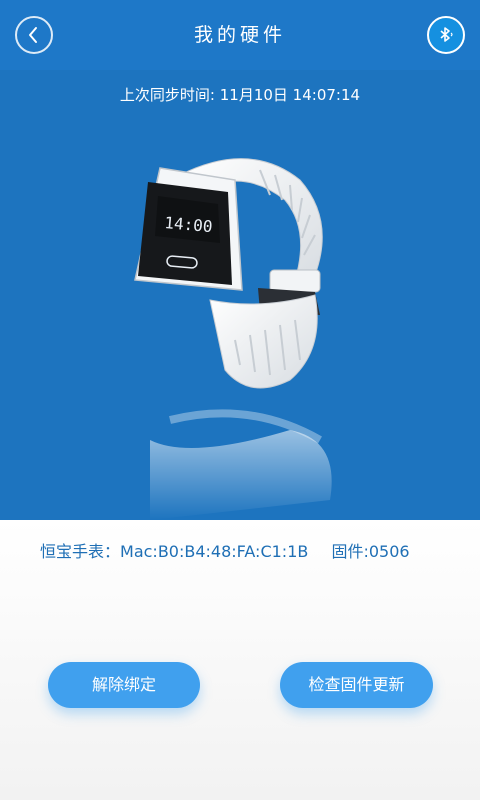 Image resolution: width=480 pixels, height=800 pixels. I want to click on page-title: 我的硬件, so click(239, 35).